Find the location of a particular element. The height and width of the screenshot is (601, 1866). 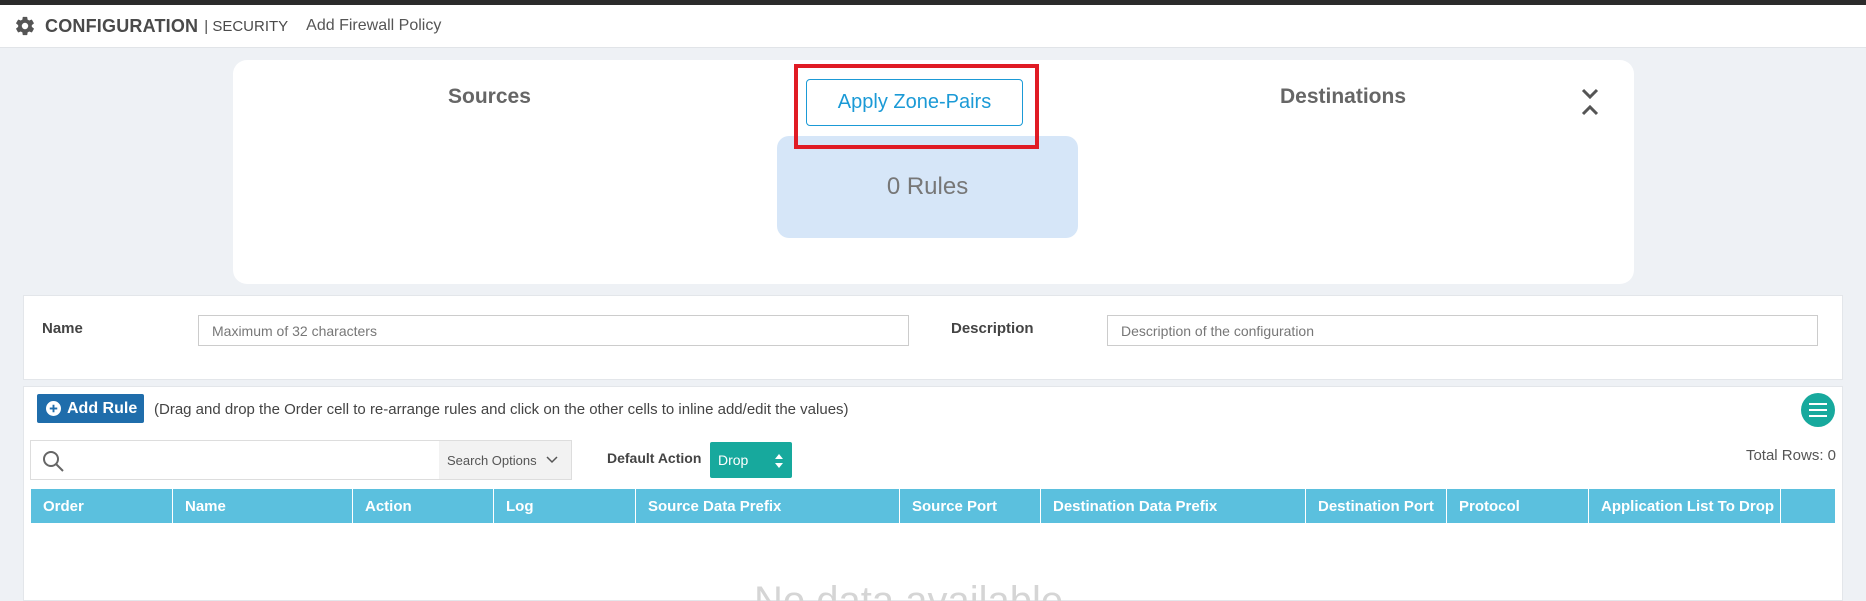

column-application-list-to-drop: Application List To Drop is located at coordinates (1685, 506).